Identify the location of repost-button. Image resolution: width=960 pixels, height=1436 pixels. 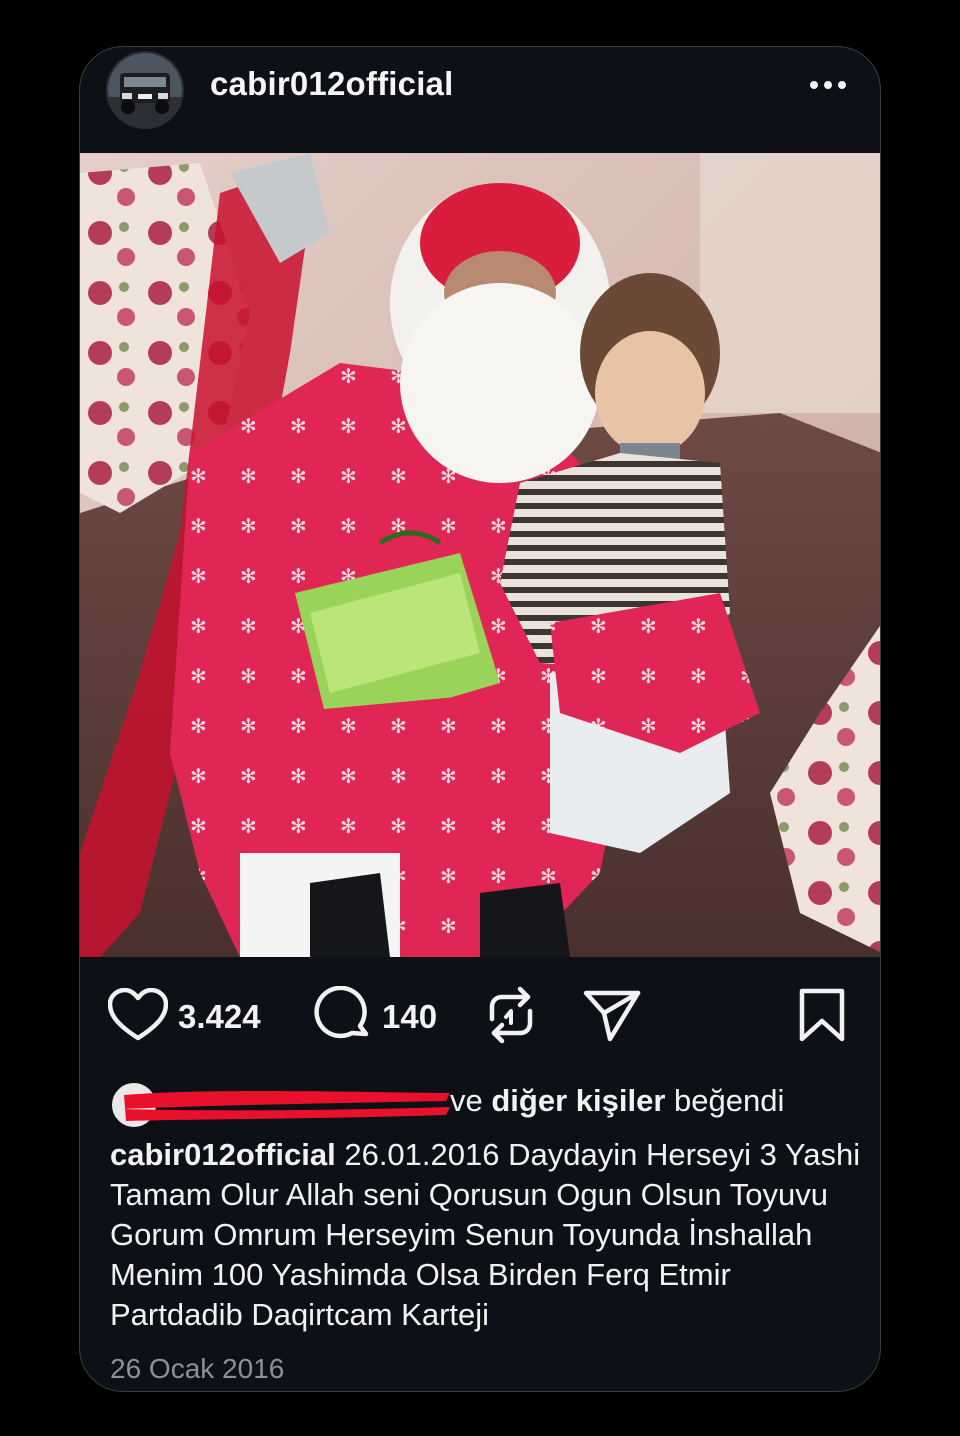
(511, 1017).